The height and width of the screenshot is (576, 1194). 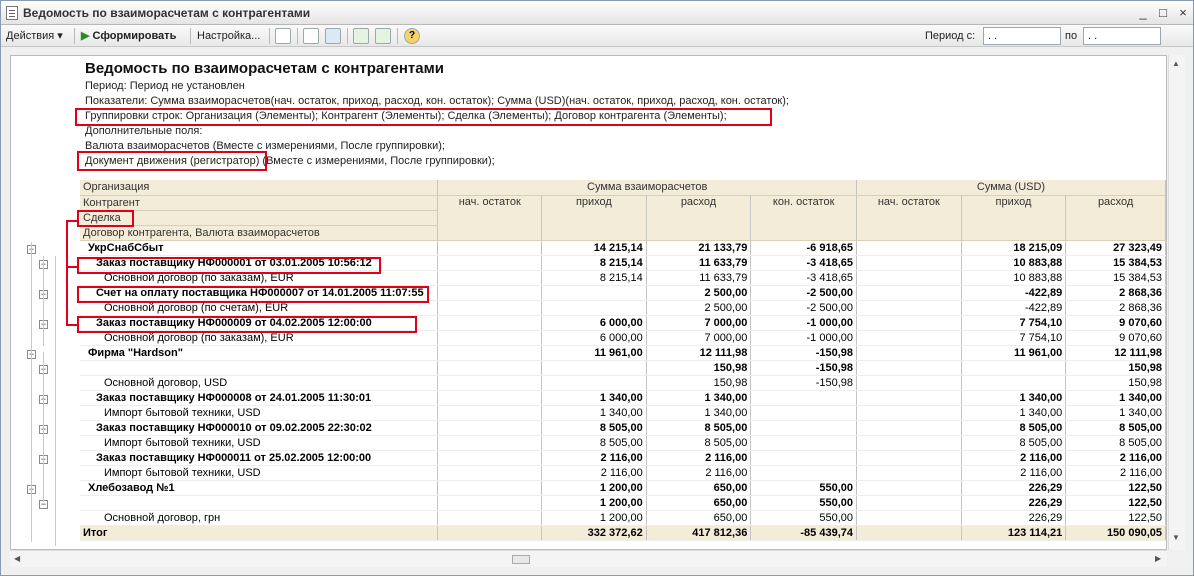 What do you see at coordinates (623, 383) in the screenshot?
I see `table-row: Основной договор, USD 150,98 -150,98 150,98` at bounding box center [623, 383].